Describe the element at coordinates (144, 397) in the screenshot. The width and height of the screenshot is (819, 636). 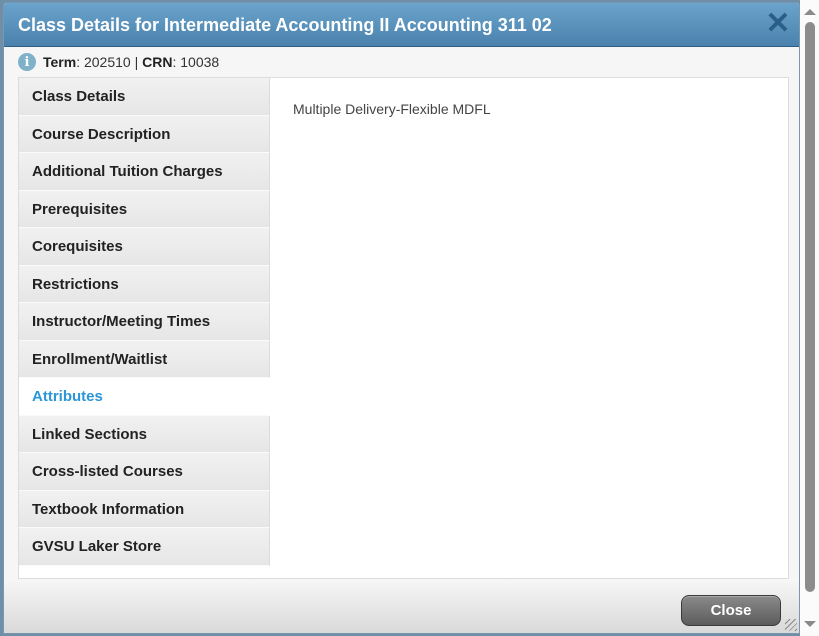
I see `tab-attributes: Attributes` at that location.